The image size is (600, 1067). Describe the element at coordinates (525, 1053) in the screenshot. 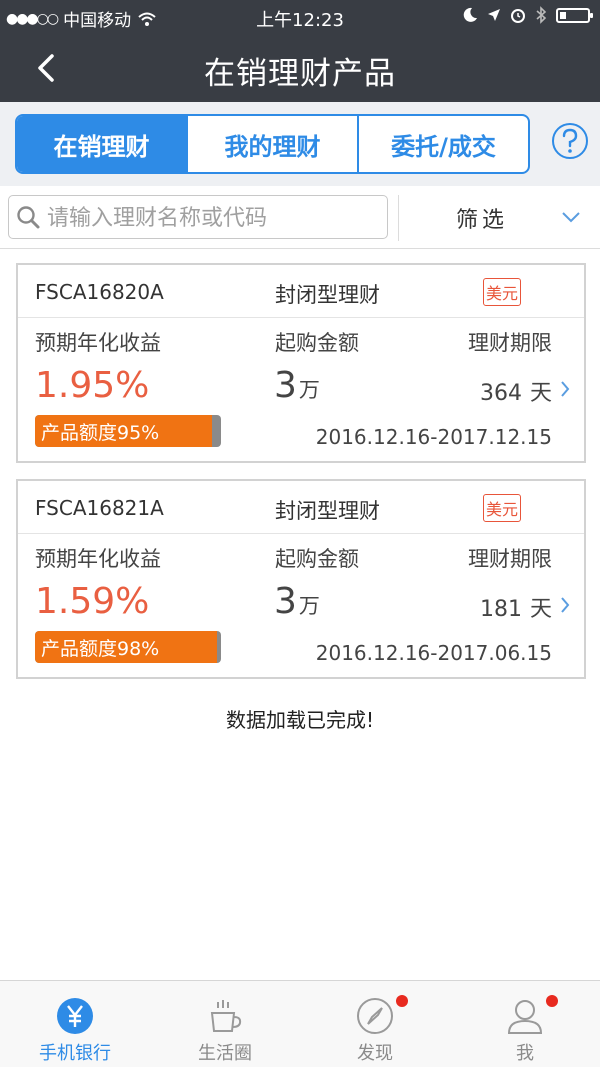

I see `tab-label: 我` at that location.